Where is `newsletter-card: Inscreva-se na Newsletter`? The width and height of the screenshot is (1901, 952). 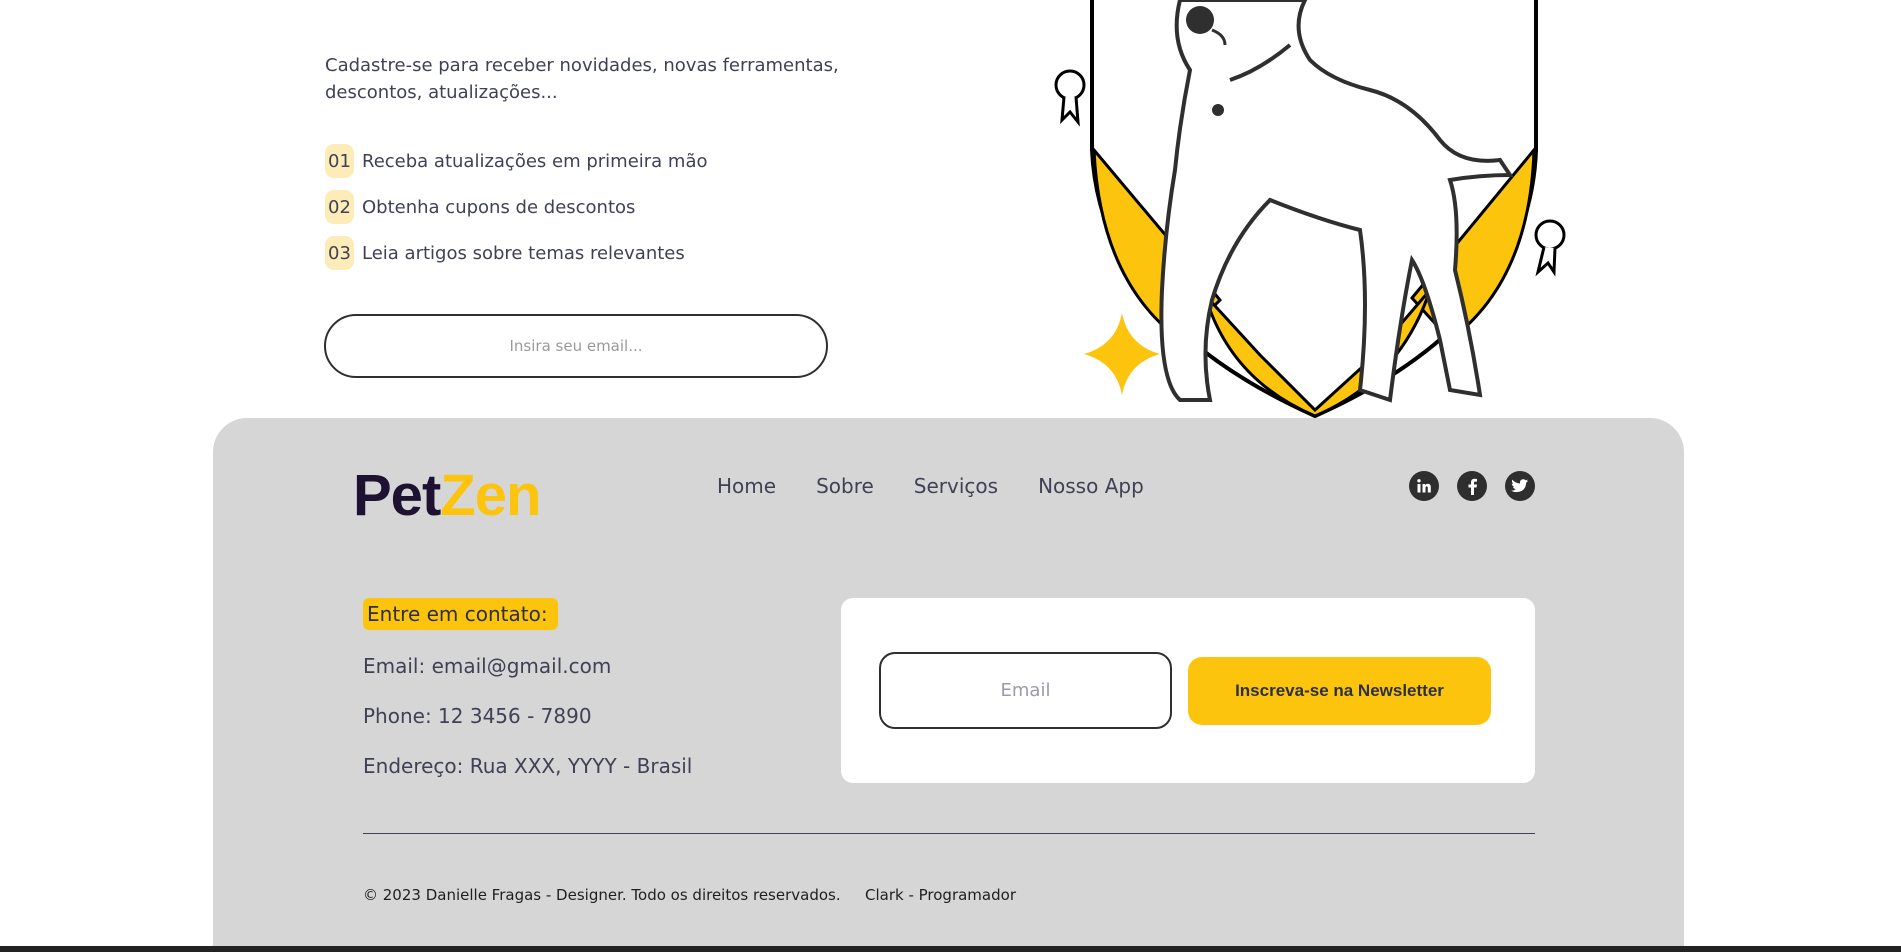
newsletter-card: Inscreva-se na Newsletter is located at coordinates (1188, 690).